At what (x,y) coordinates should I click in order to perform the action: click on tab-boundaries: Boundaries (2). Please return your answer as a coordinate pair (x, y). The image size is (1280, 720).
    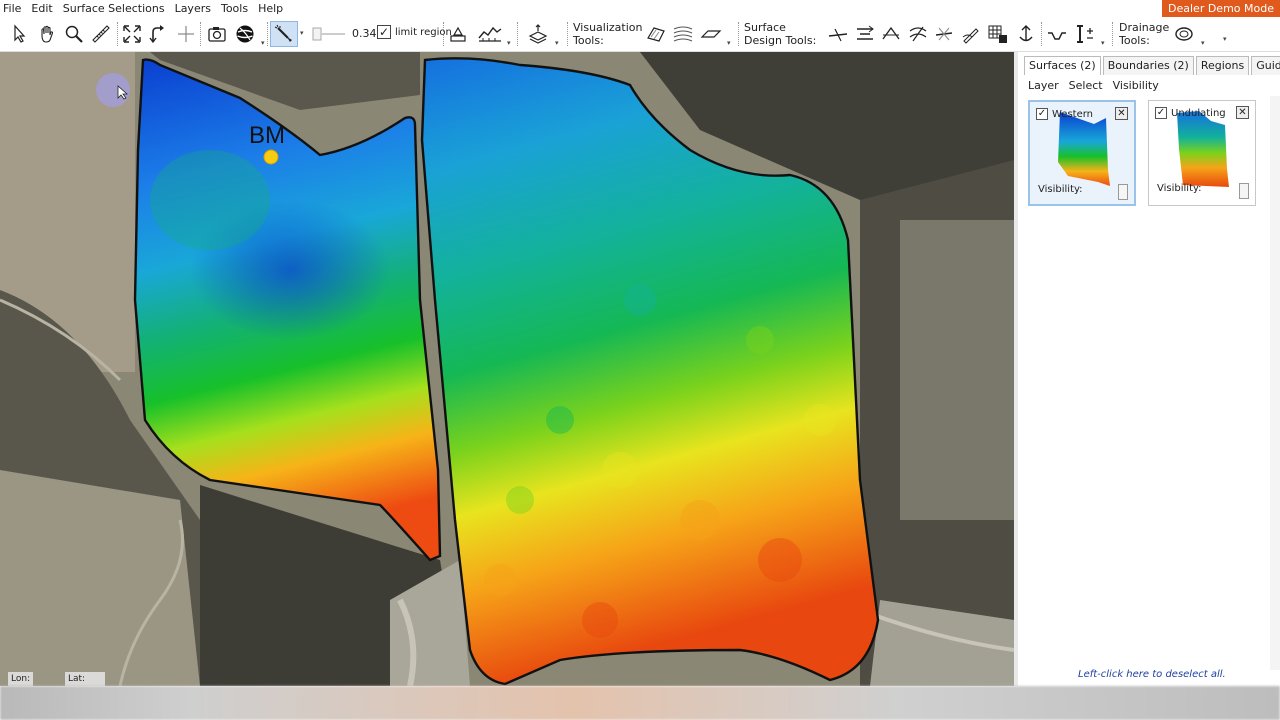
    Looking at the image, I should click on (1148, 65).